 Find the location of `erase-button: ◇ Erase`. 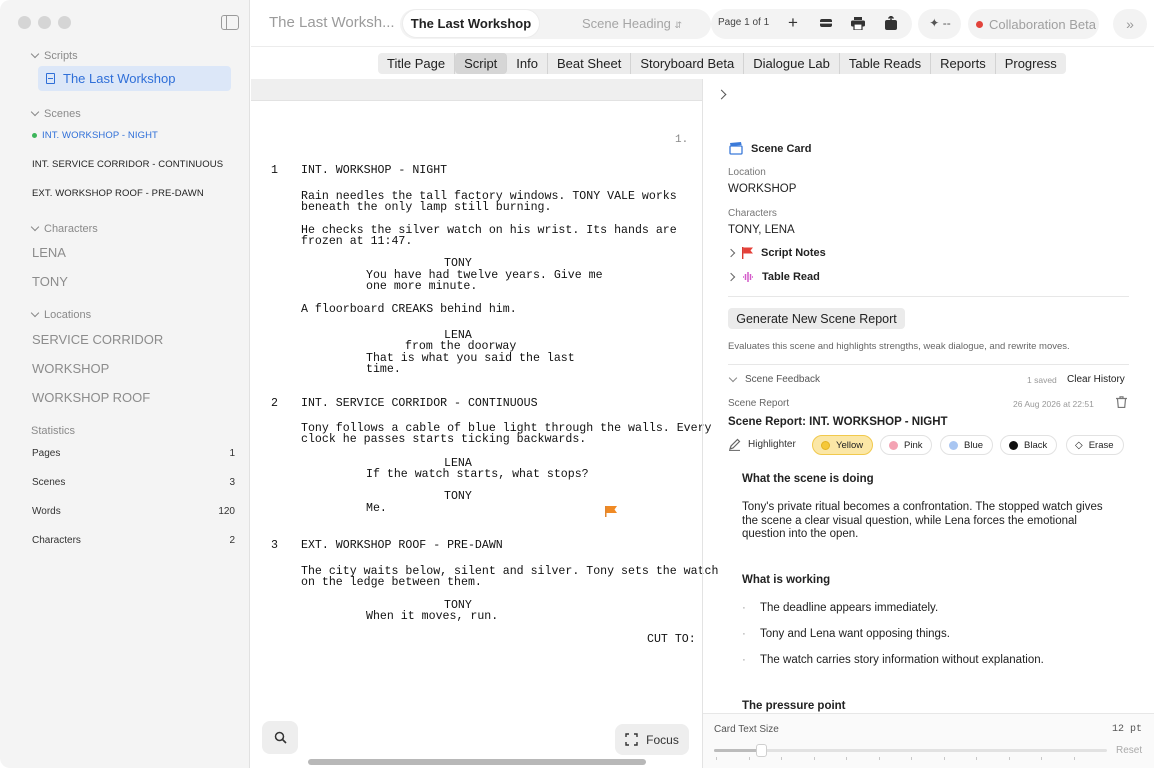

erase-button: ◇ Erase is located at coordinates (1095, 445).